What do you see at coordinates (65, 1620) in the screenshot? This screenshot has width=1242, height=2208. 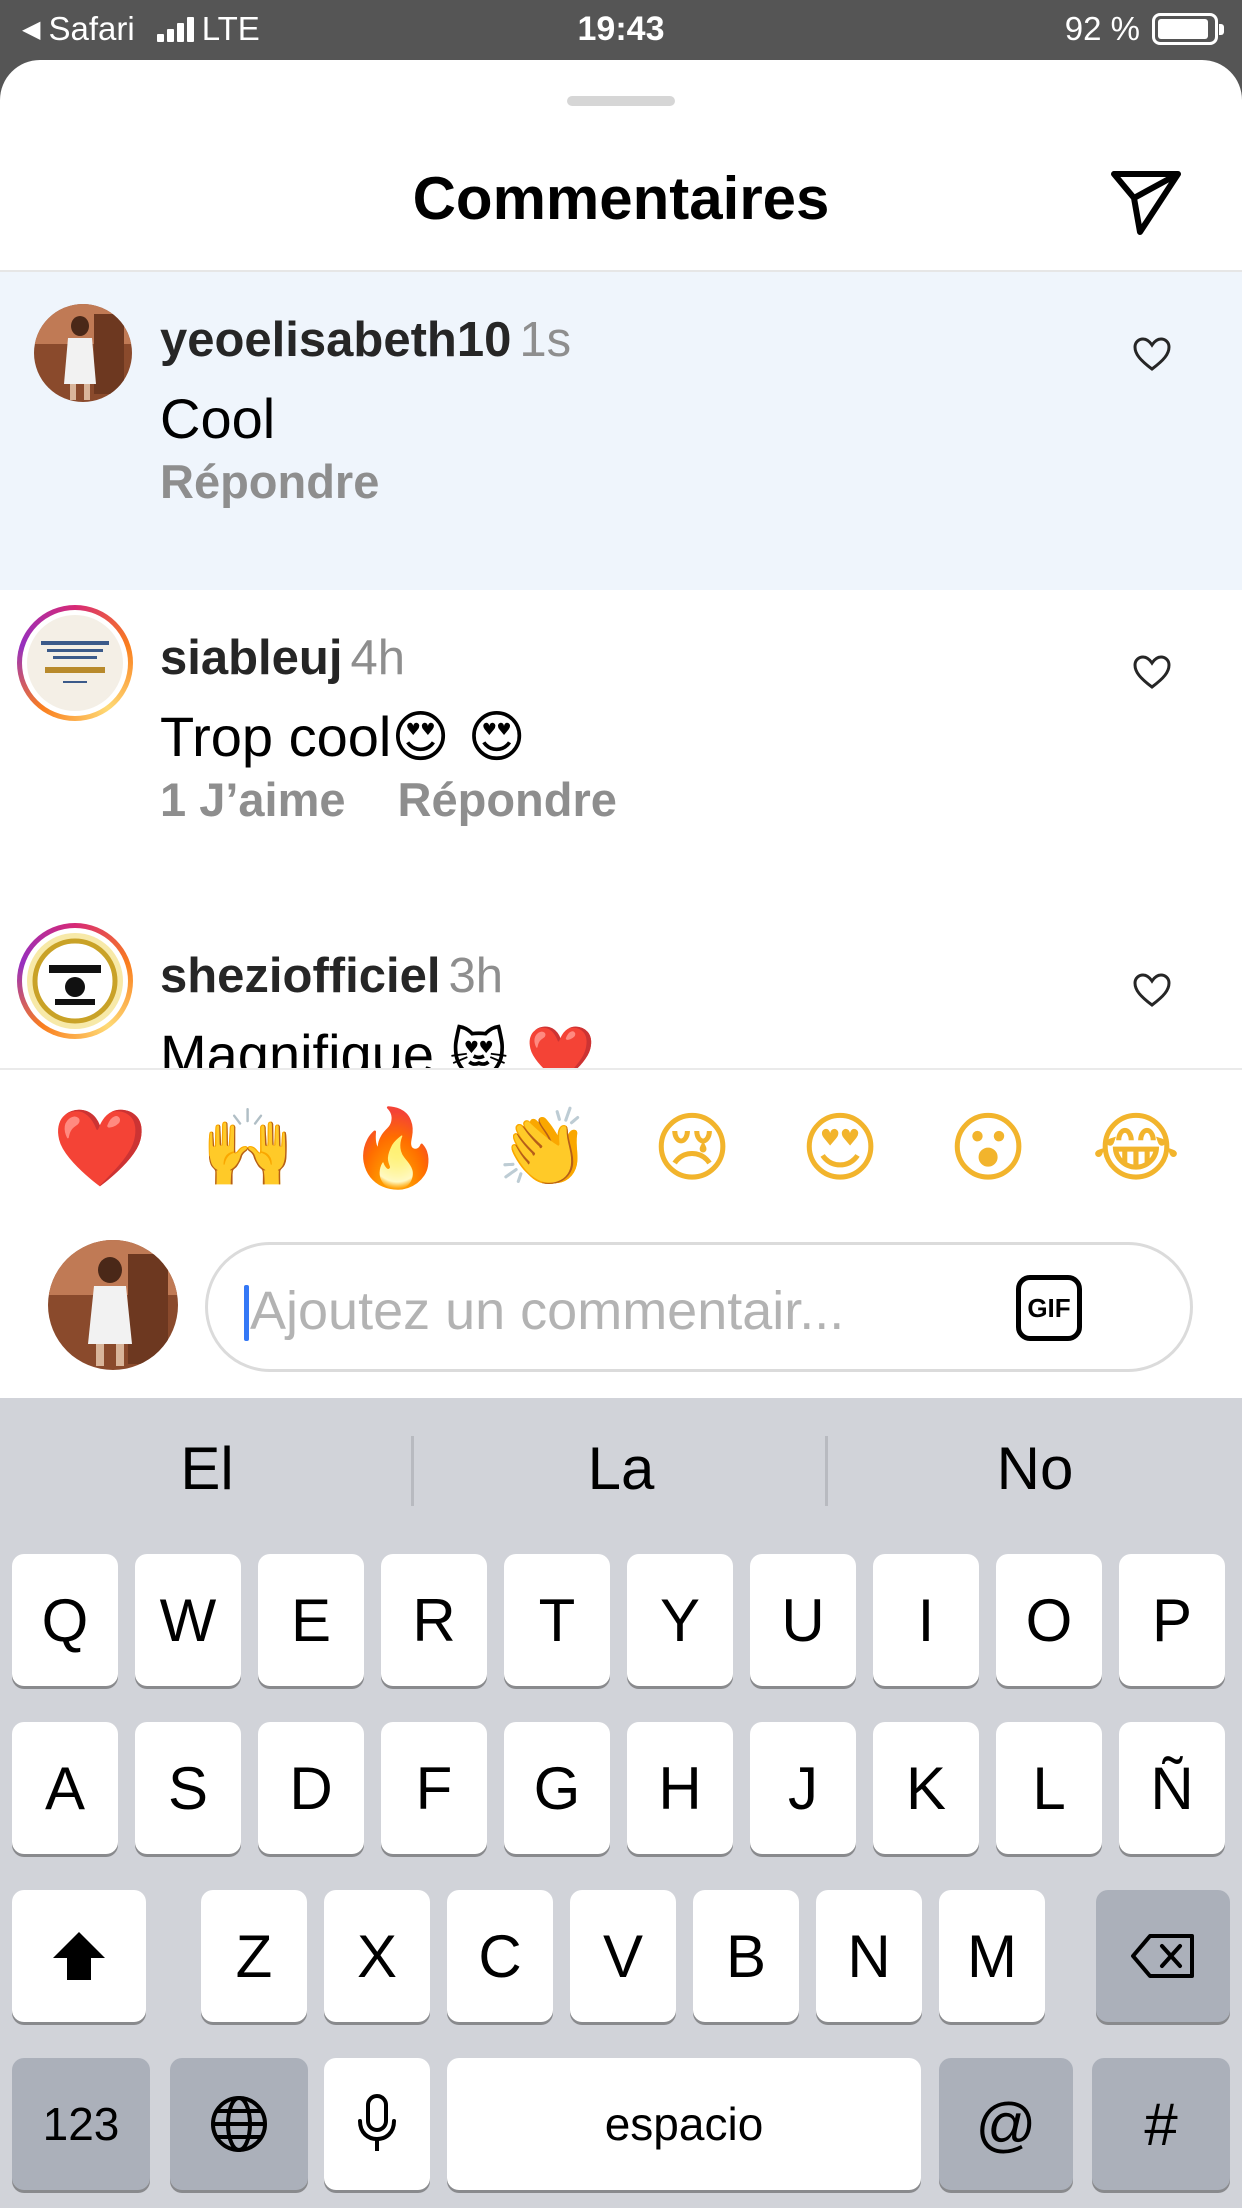 I see `key: Q` at bounding box center [65, 1620].